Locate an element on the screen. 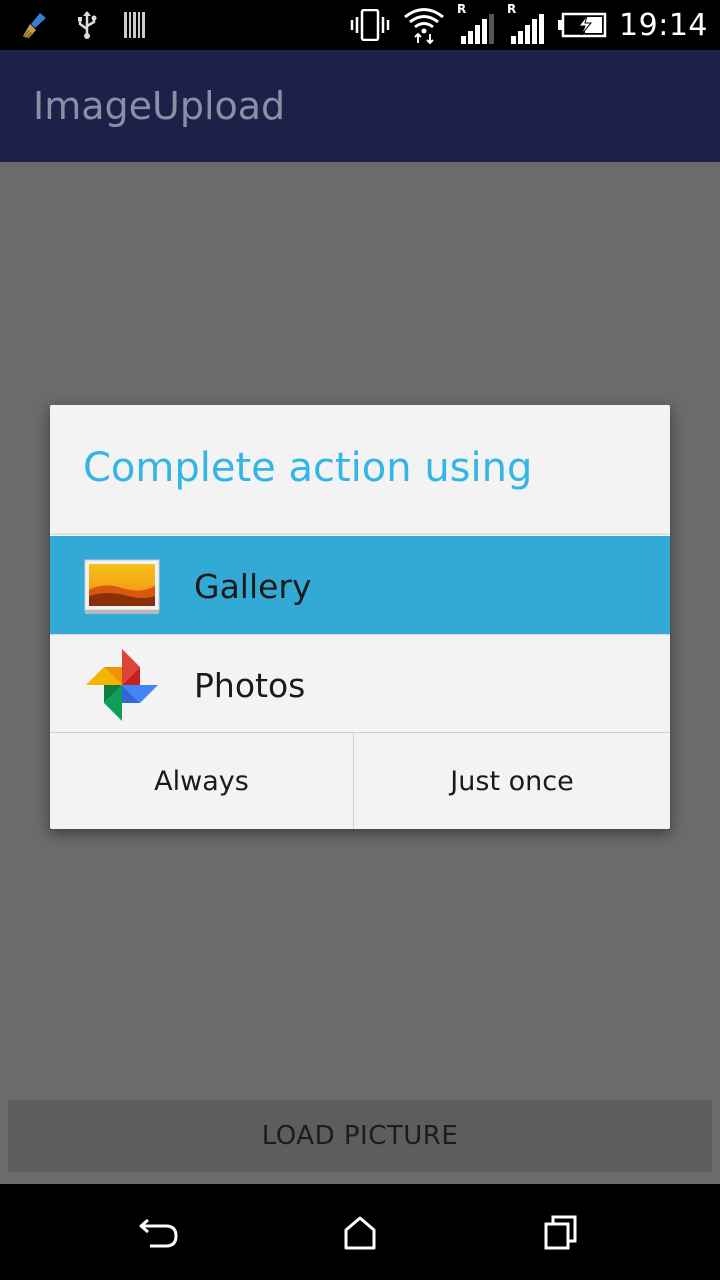  wifi-icon is located at coordinates (424, 26).